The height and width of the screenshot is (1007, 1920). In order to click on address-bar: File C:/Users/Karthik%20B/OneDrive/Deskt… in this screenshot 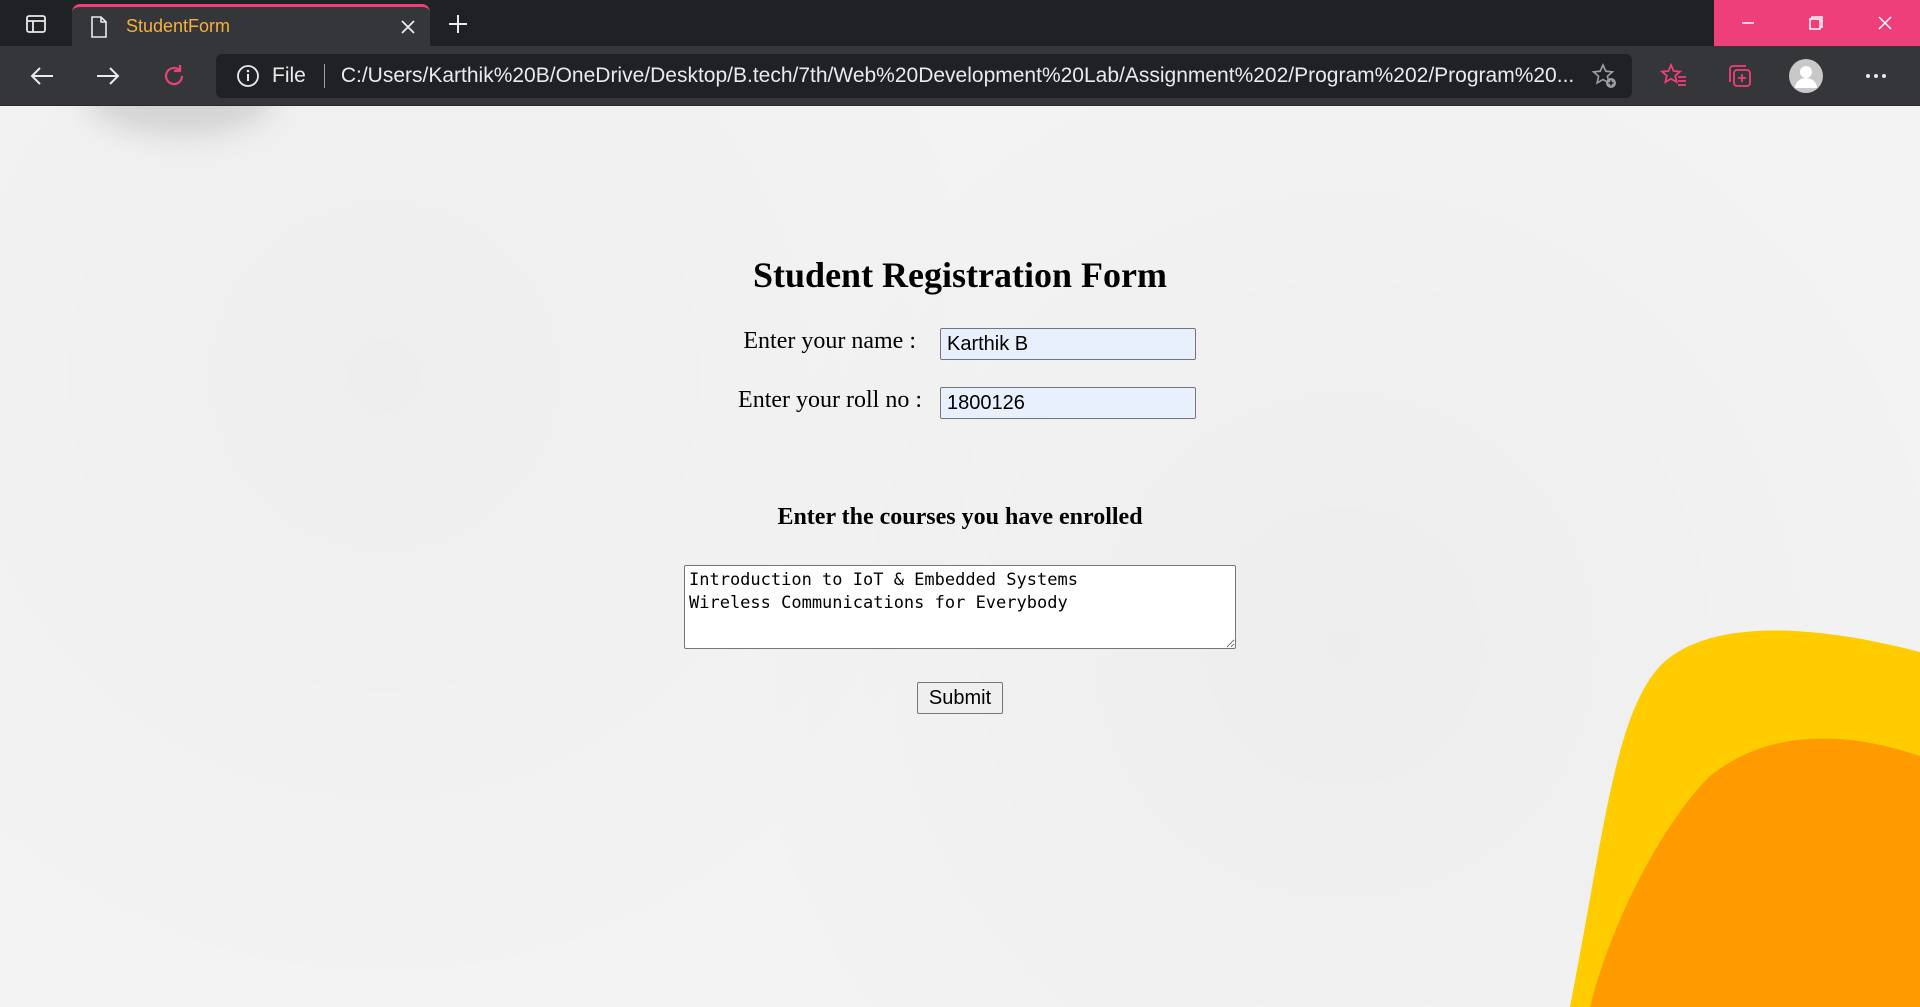, I will do `click(924, 76)`.